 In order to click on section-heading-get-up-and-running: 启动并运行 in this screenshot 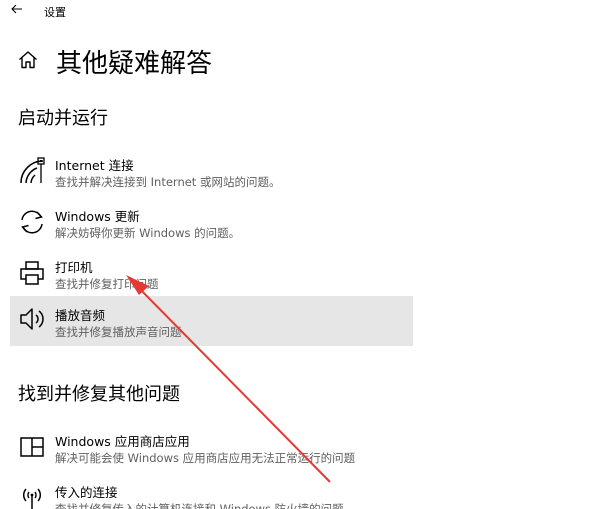, I will do `click(63, 118)`.